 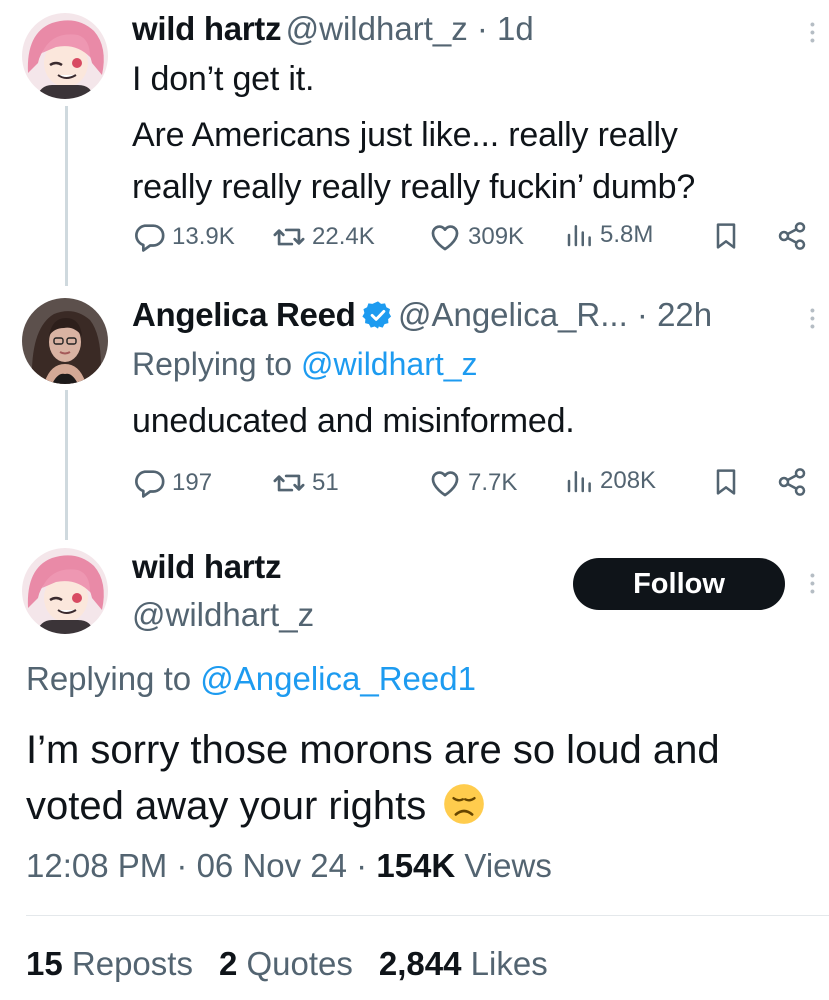 I want to click on replying-to-link: @Angelica_Reed1, so click(x=338, y=678).